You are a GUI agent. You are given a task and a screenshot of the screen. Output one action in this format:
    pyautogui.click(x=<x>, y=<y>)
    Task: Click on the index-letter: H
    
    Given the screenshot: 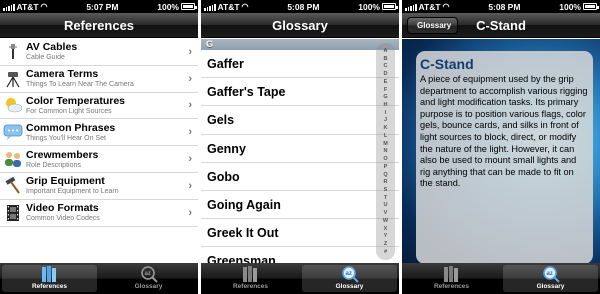 What is the action you would take?
    pyautogui.click(x=386, y=105)
    